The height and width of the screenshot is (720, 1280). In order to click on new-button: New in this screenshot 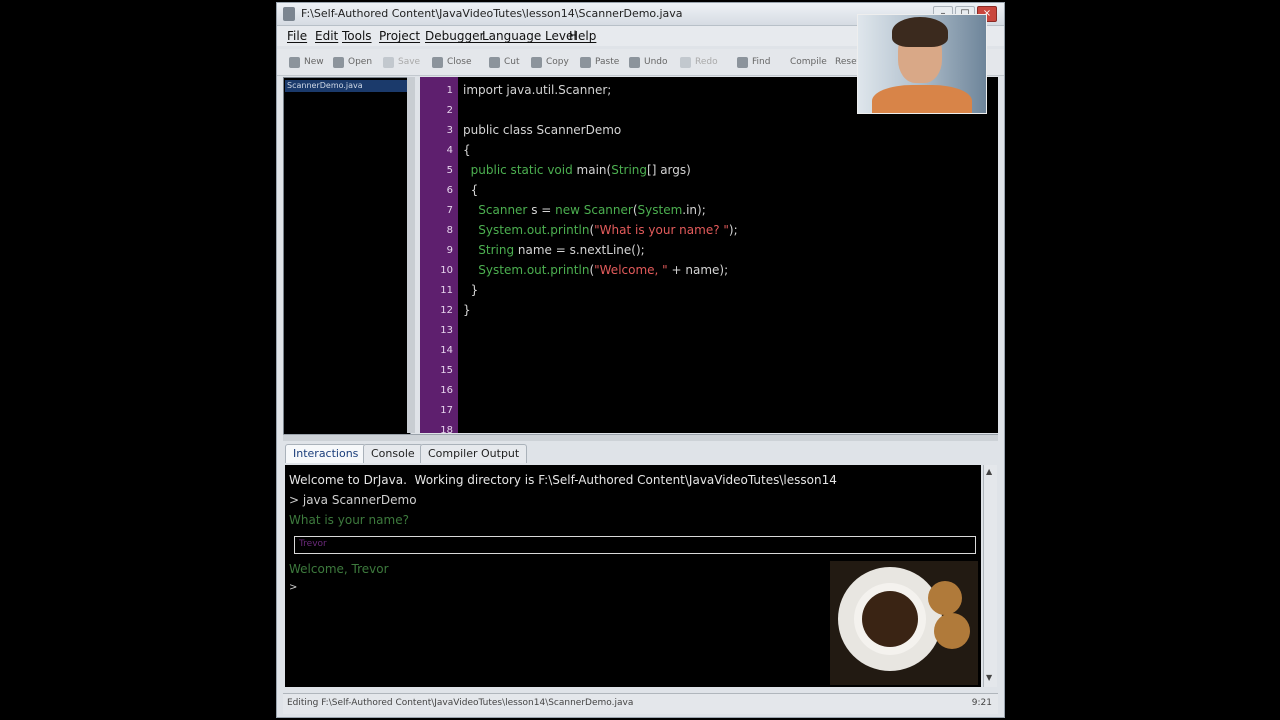, I will do `click(306, 62)`.